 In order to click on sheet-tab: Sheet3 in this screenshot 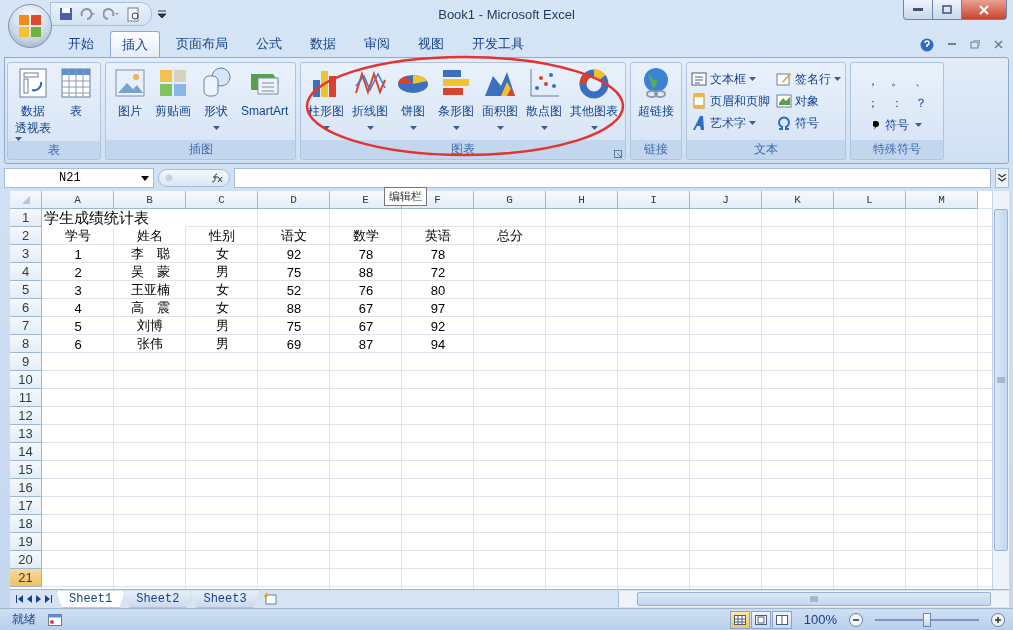, I will do `click(225, 599)`.